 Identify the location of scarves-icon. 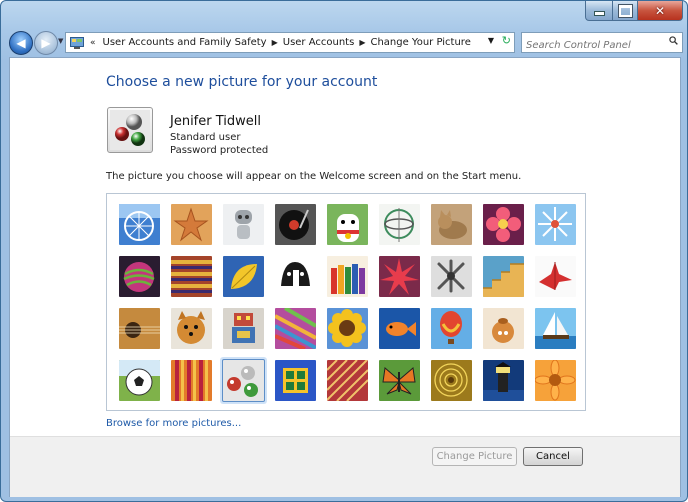
(295, 328).